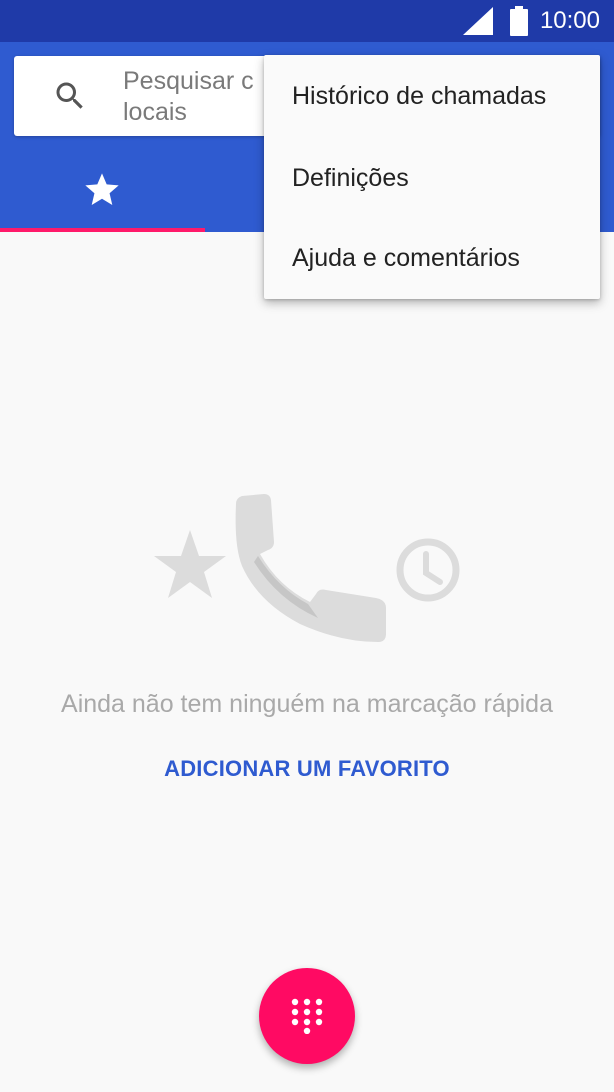 This screenshot has height=1092, width=614. What do you see at coordinates (569, 20) in the screenshot?
I see `status-time: 10:00` at bounding box center [569, 20].